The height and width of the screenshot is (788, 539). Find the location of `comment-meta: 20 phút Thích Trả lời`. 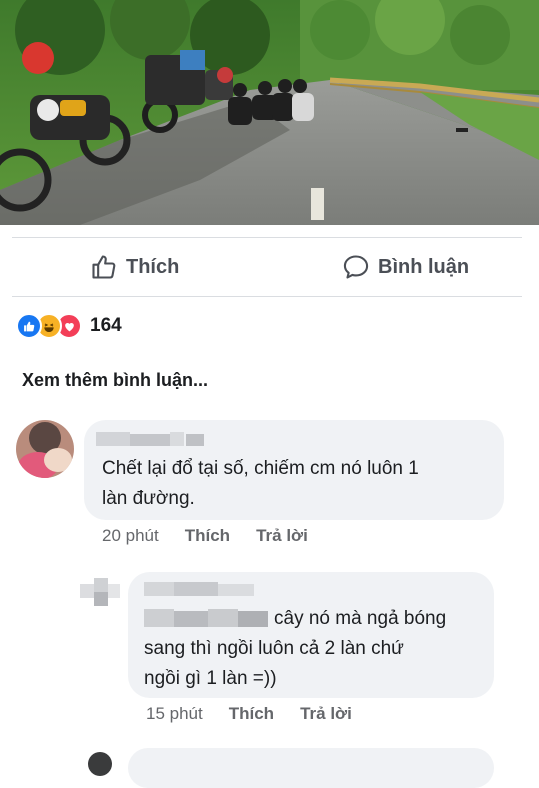

comment-meta: 20 phút Thích Trả lời is located at coordinates (205, 536).